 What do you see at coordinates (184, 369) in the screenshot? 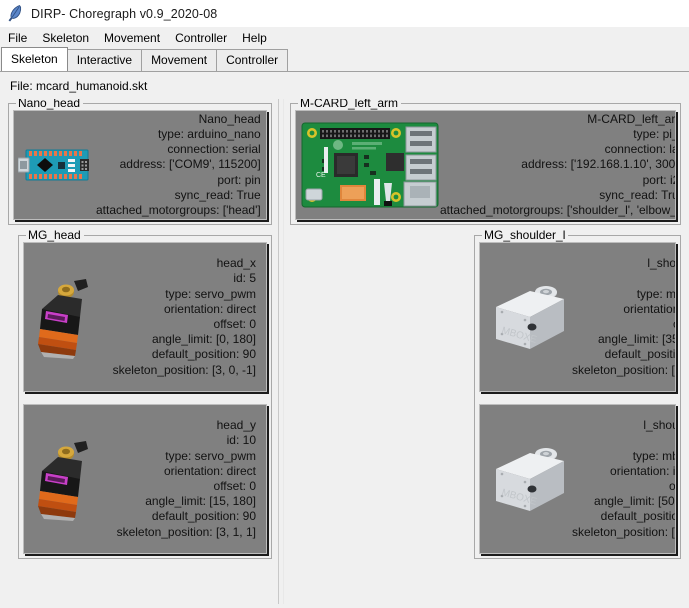
I see `field-skeleton-position: skeleton_position: [3, 0, -1]` at bounding box center [184, 369].